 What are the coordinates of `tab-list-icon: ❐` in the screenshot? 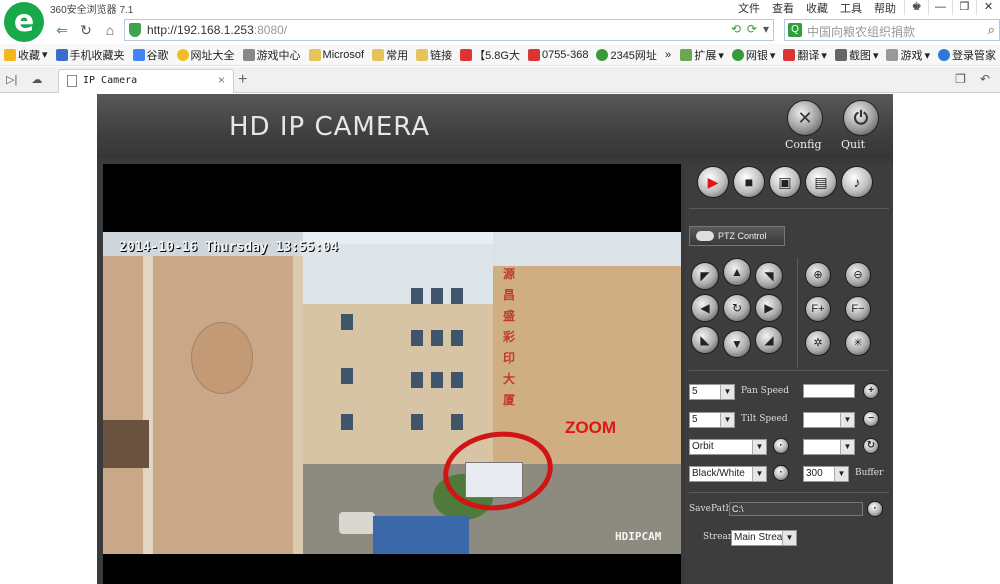 It's located at (960, 79).